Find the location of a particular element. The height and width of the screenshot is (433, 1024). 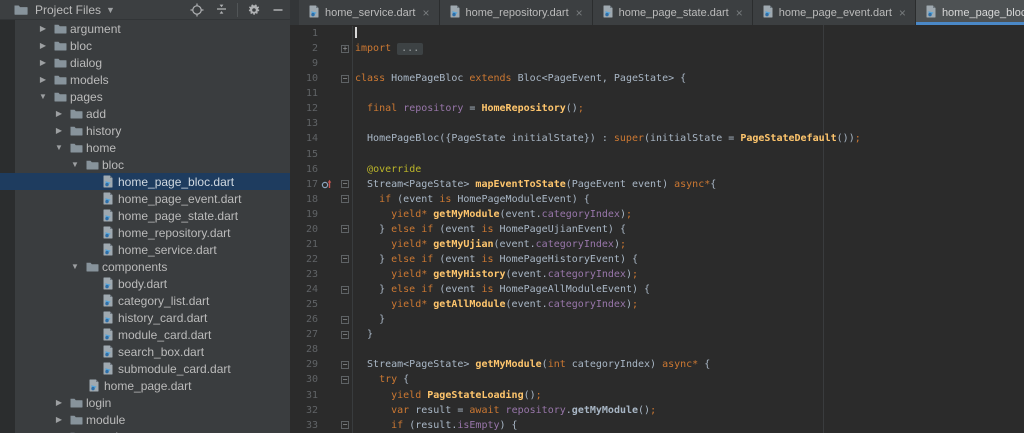

tree-item-submodule-card-dart: submodule_card.dart is located at coordinates (145, 368).